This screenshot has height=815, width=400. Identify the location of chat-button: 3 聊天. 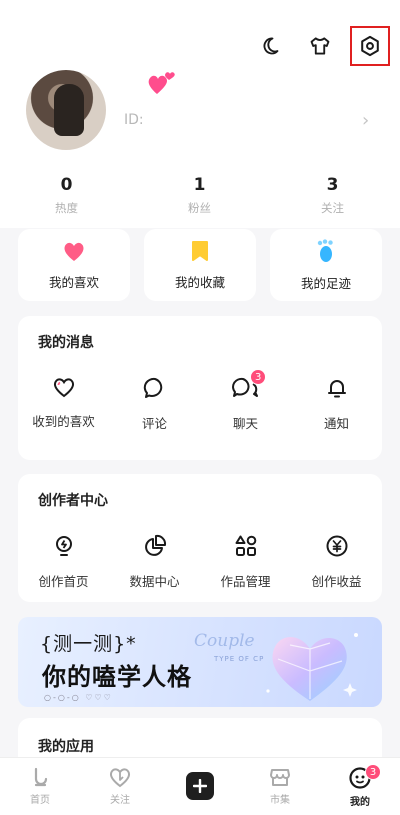
(245, 400).